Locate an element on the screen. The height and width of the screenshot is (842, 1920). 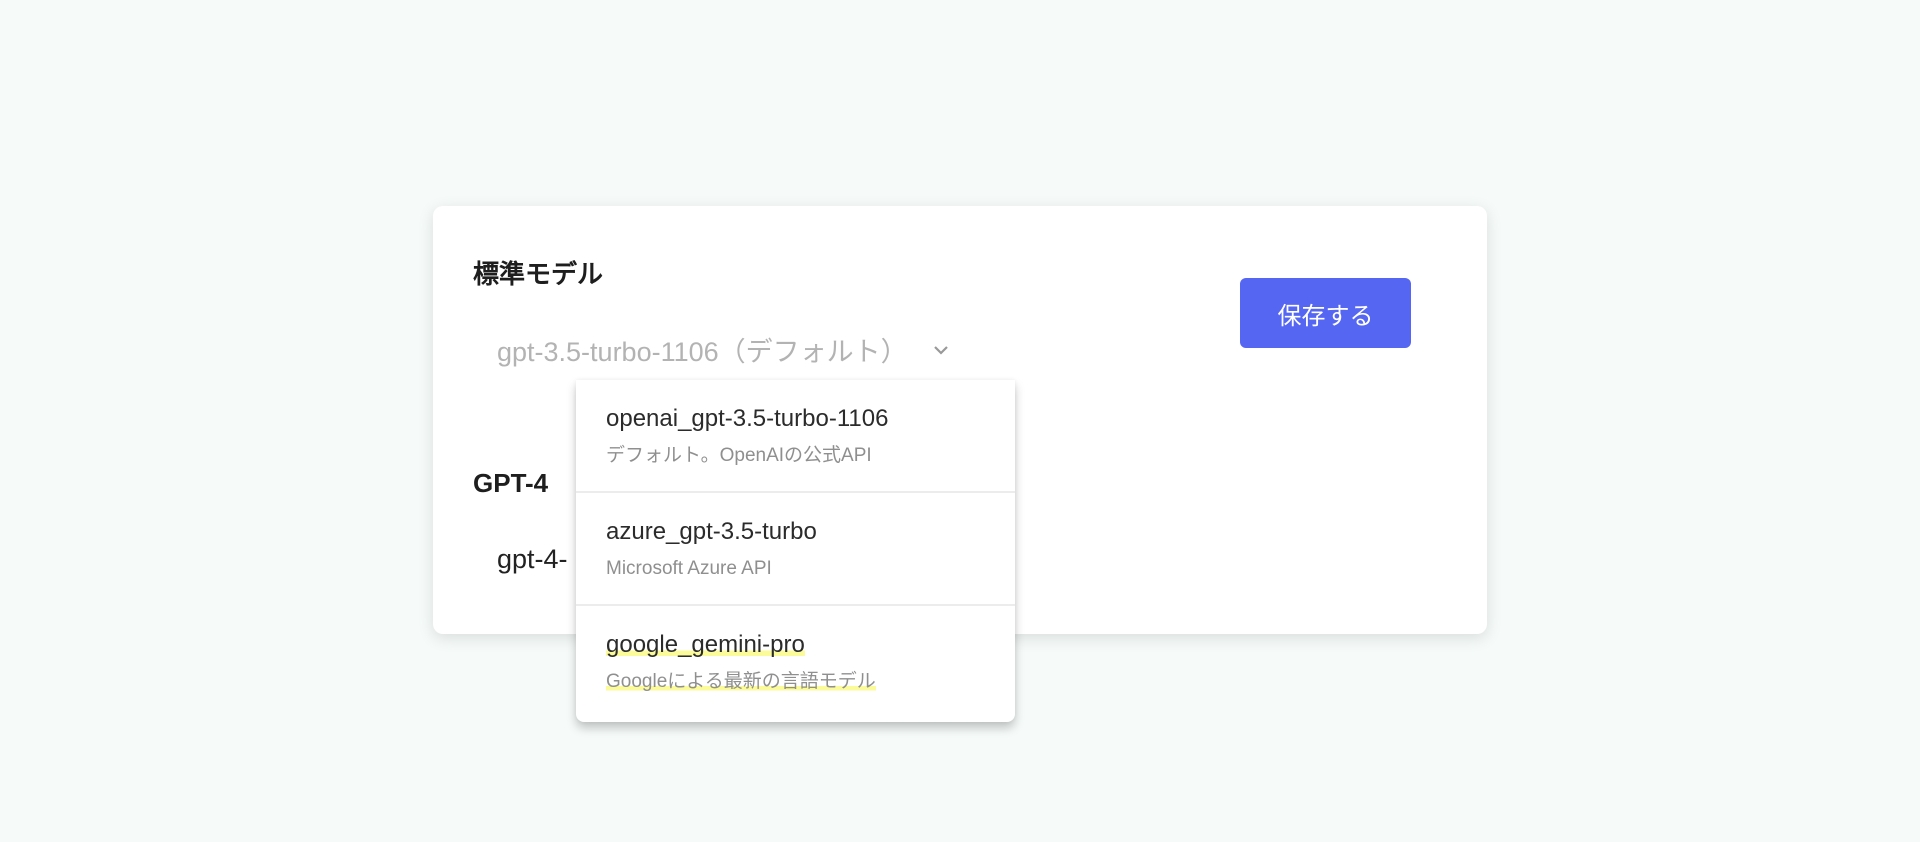
option-description: Microsoft Azure API is located at coordinates (689, 568).